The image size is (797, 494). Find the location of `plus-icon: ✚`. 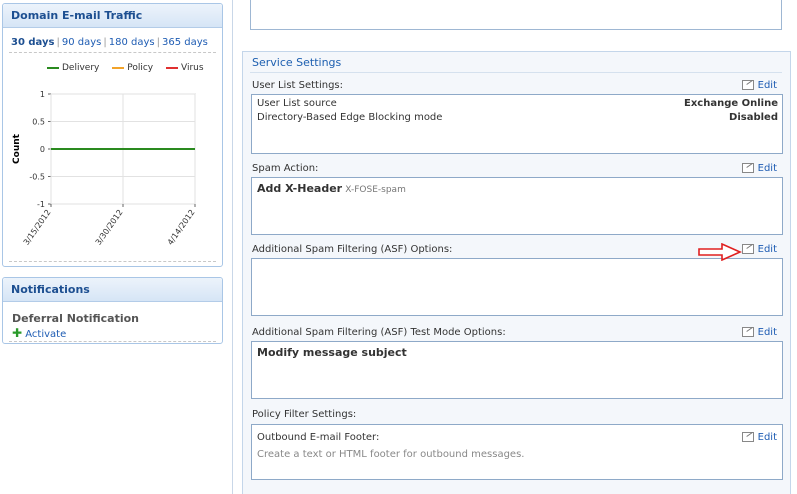

plus-icon: ✚ is located at coordinates (17, 333).